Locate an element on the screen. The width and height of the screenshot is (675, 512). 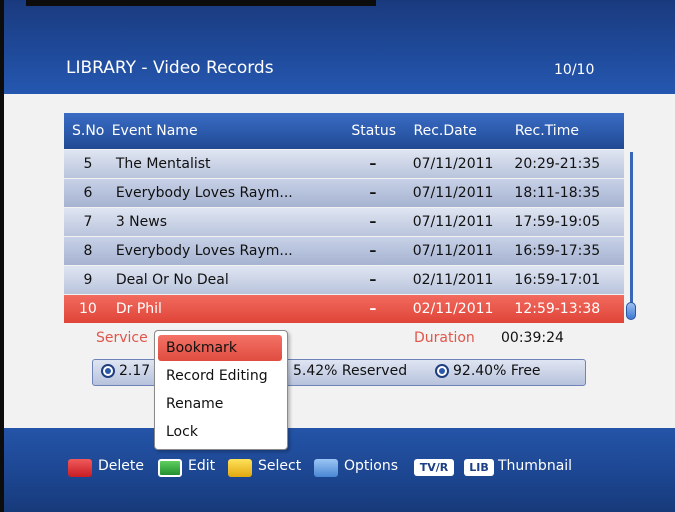
lib-key-icon: LIB is located at coordinates (479, 467).